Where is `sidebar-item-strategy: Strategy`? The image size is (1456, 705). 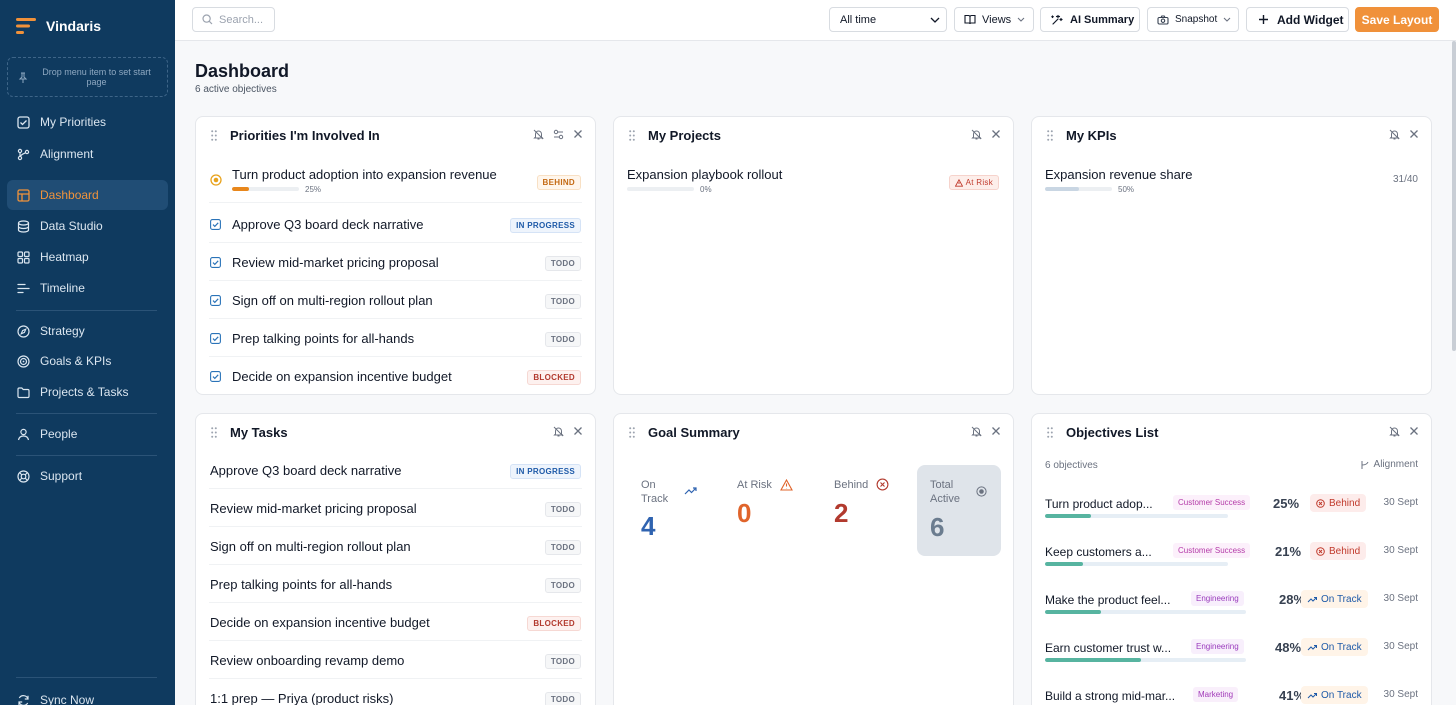 sidebar-item-strategy: Strategy is located at coordinates (87, 331).